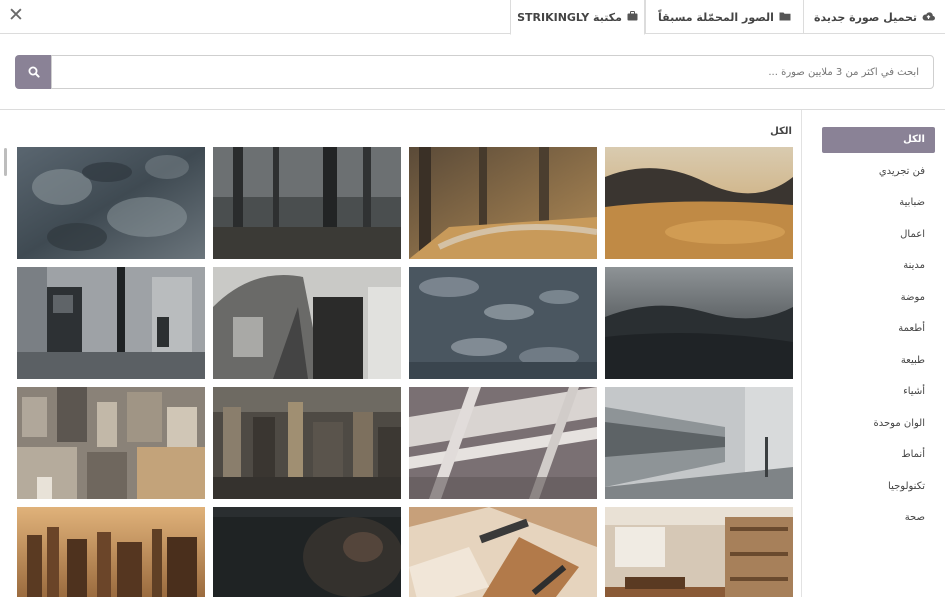 This screenshot has width=945, height=597. What do you see at coordinates (16, 15) in the screenshot?
I see `close-icon: ✕` at bounding box center [16, 15].